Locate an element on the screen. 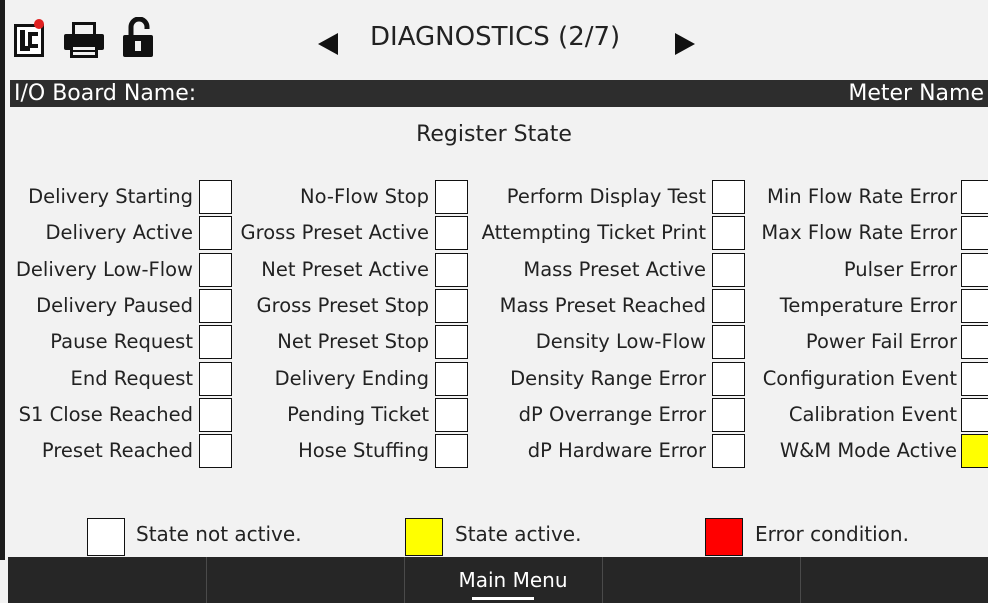 Image resolution: width=988 pixels, height=603 pixels. register-row: Configuration Event is located at coordinates (494, 379).